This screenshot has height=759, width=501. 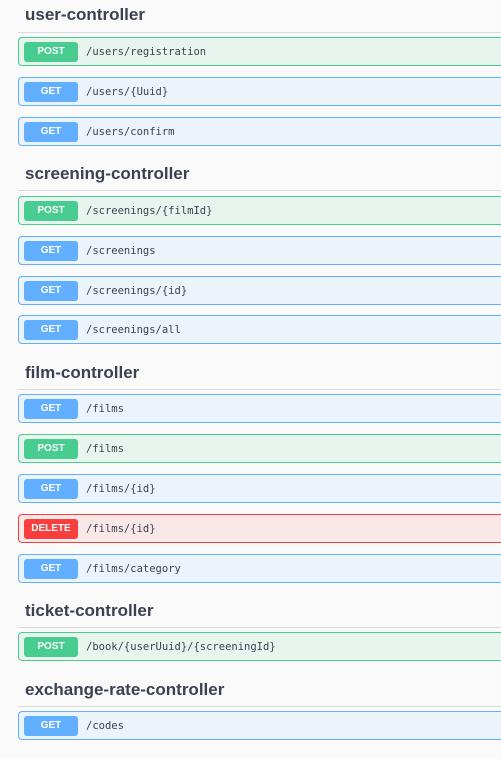 I want to click on operation-get-users-confirm: GET /users/confirm, so click(x=259, y=131).